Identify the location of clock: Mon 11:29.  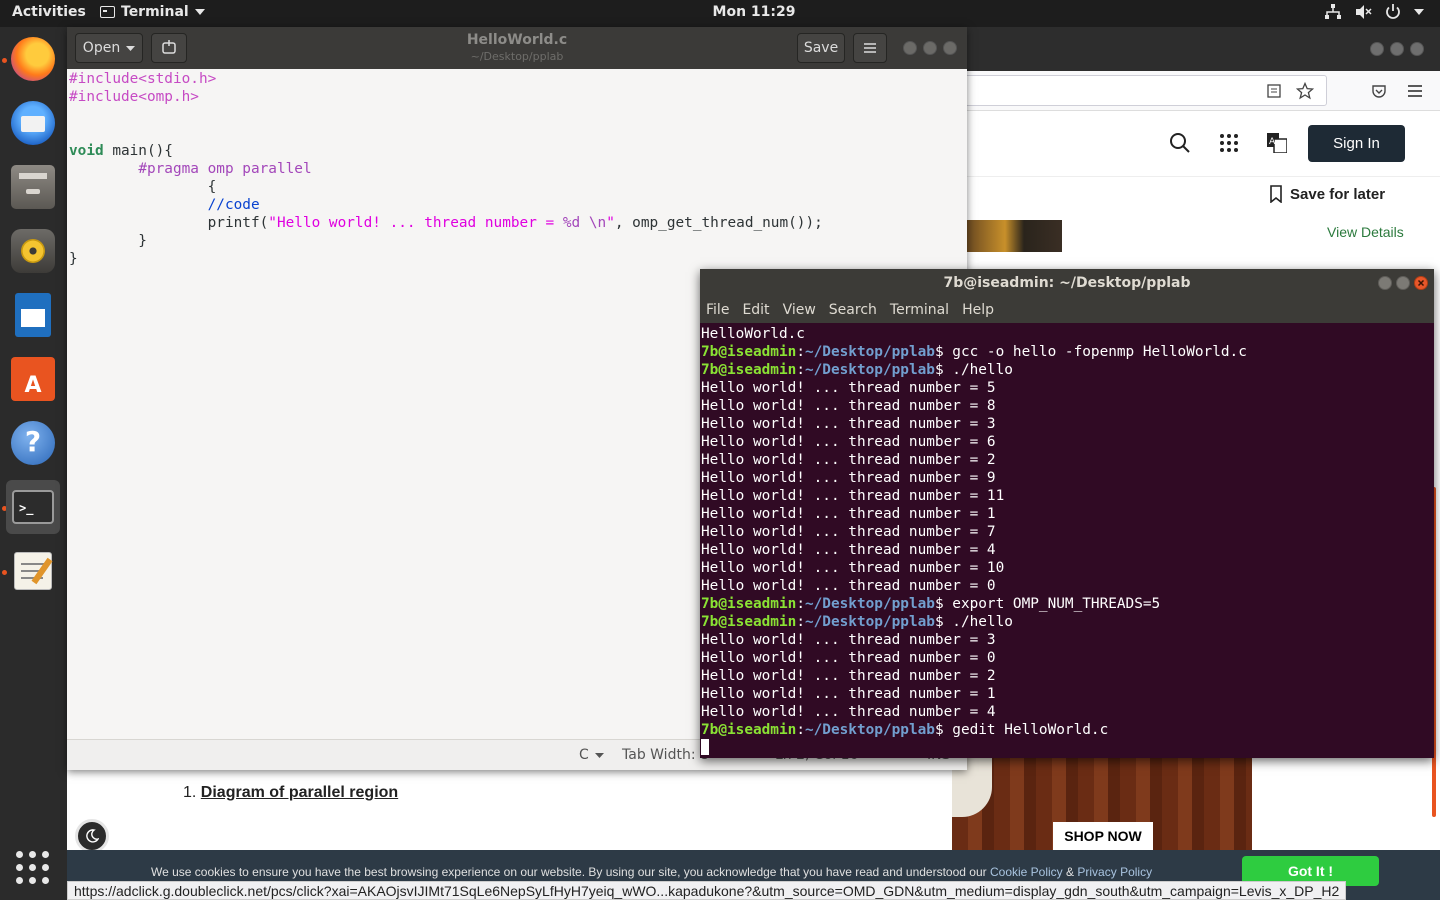
(720, 12).